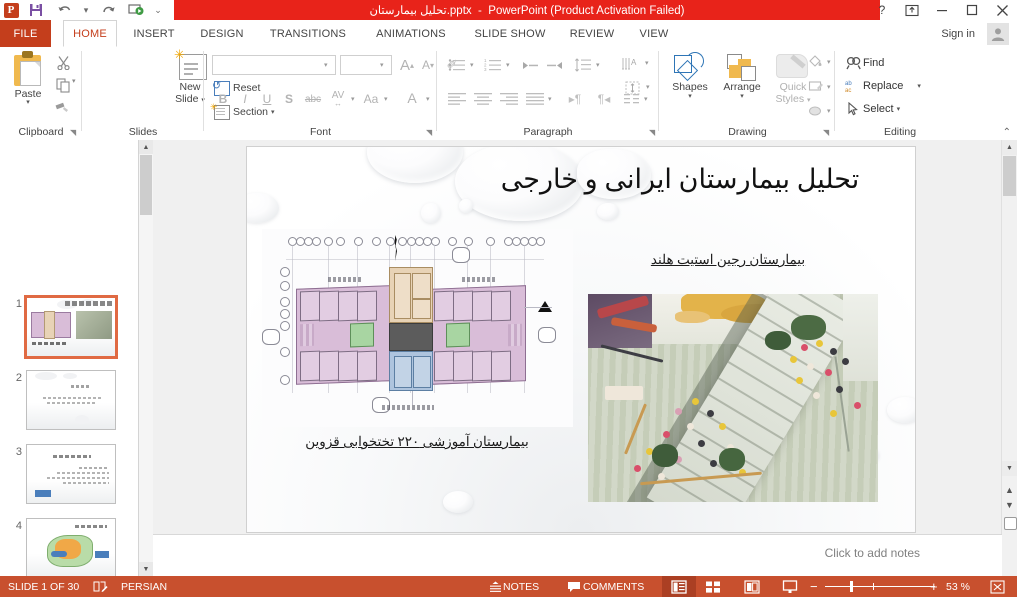  What do you see at coordinates (245, 99) in the screenshot?
I see `italic-button: I` at bounding box center [245, 99].